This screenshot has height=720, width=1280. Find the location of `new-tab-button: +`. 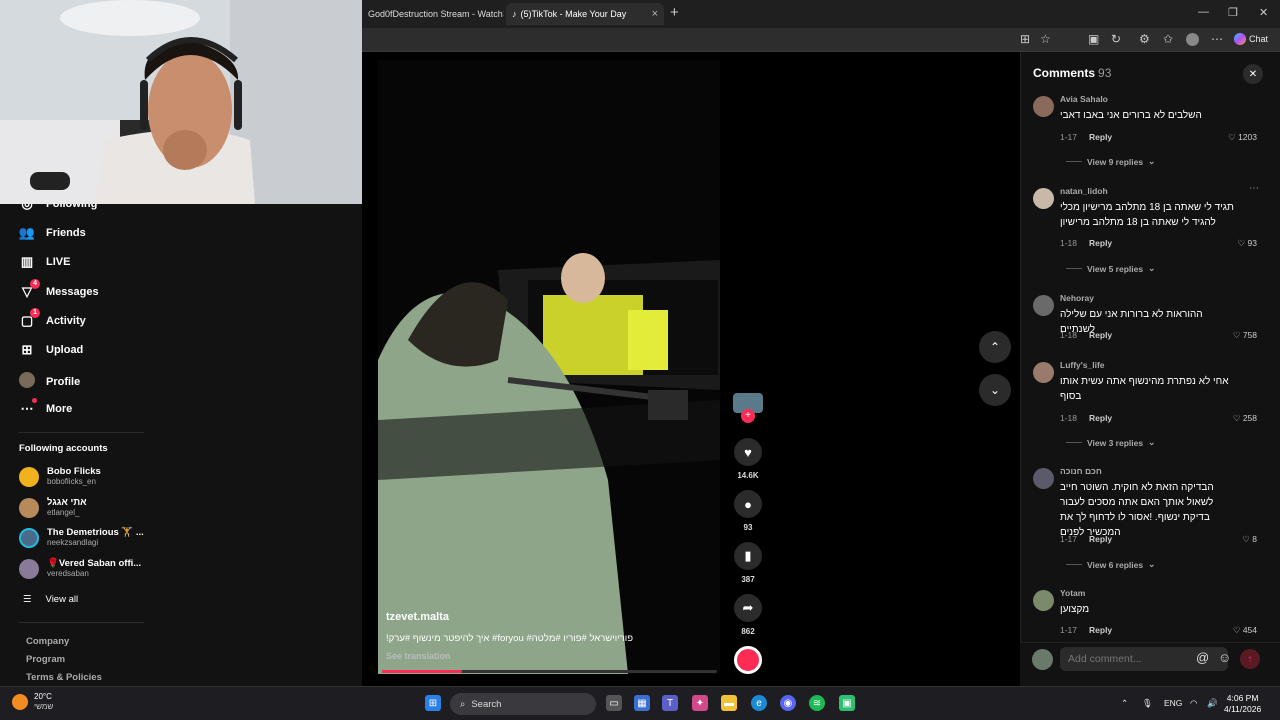

new-tab-button: + is located at coordinates (674, 12).